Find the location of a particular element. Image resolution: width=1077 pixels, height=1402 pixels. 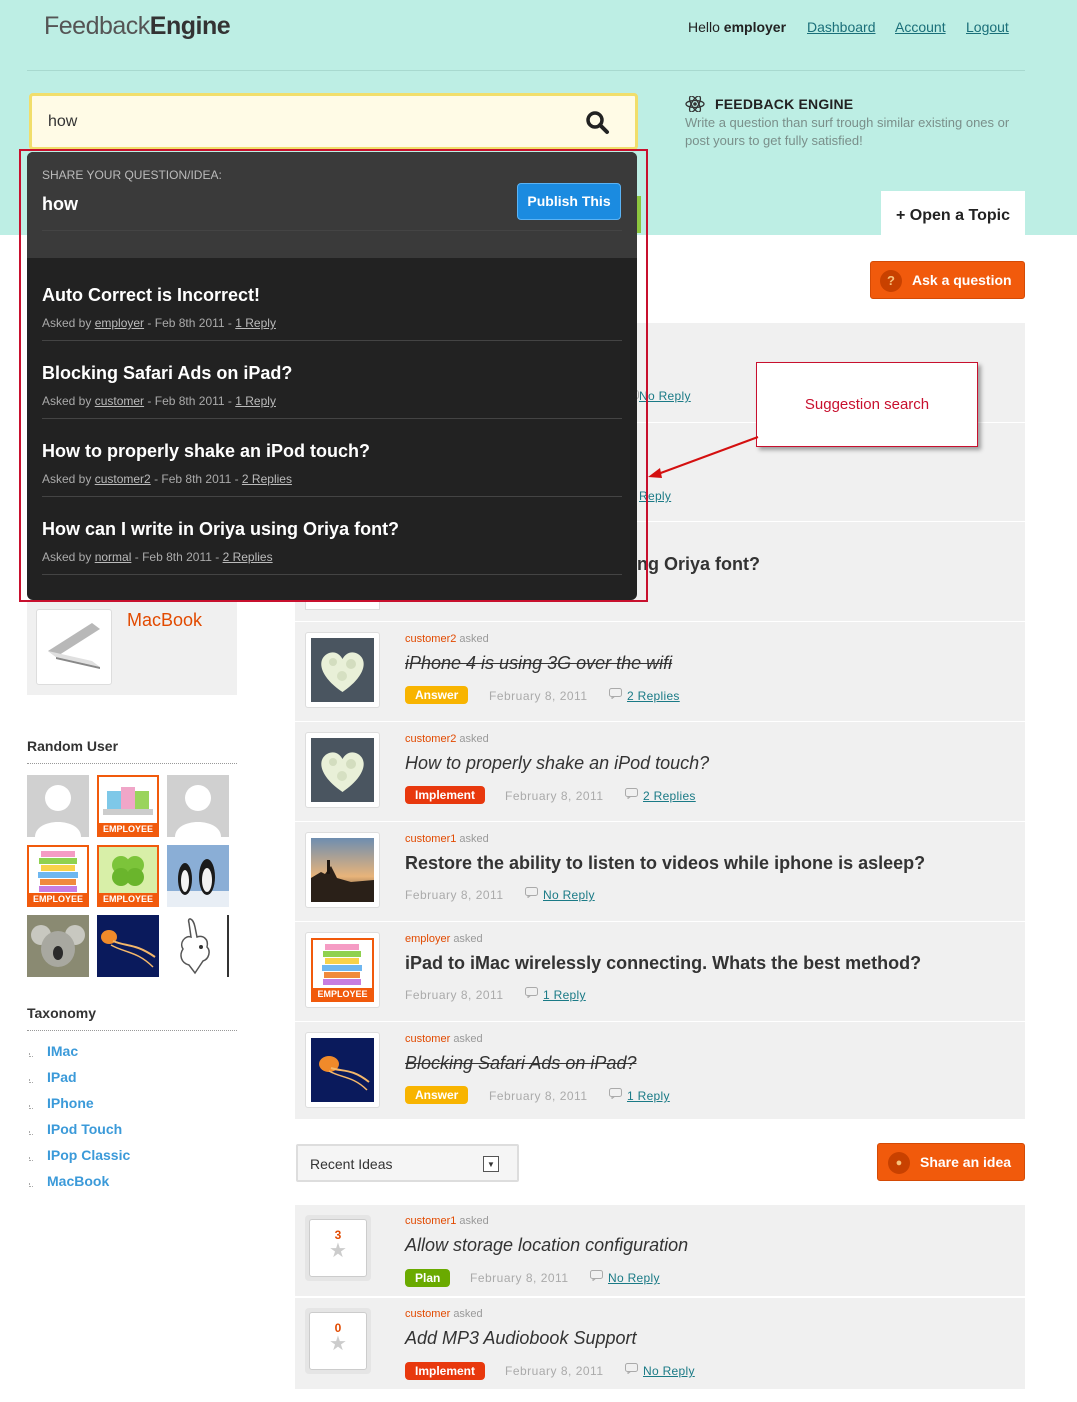

user-link: employer is located at coordinates (427, 939).